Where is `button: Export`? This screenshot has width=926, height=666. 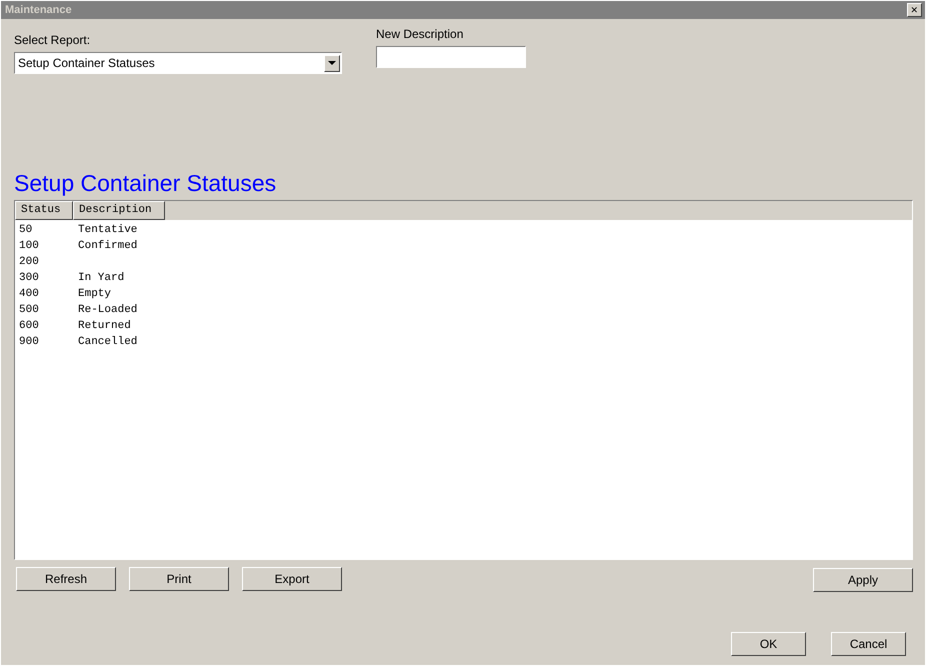 button: Export is located at coordinates (292, 579).